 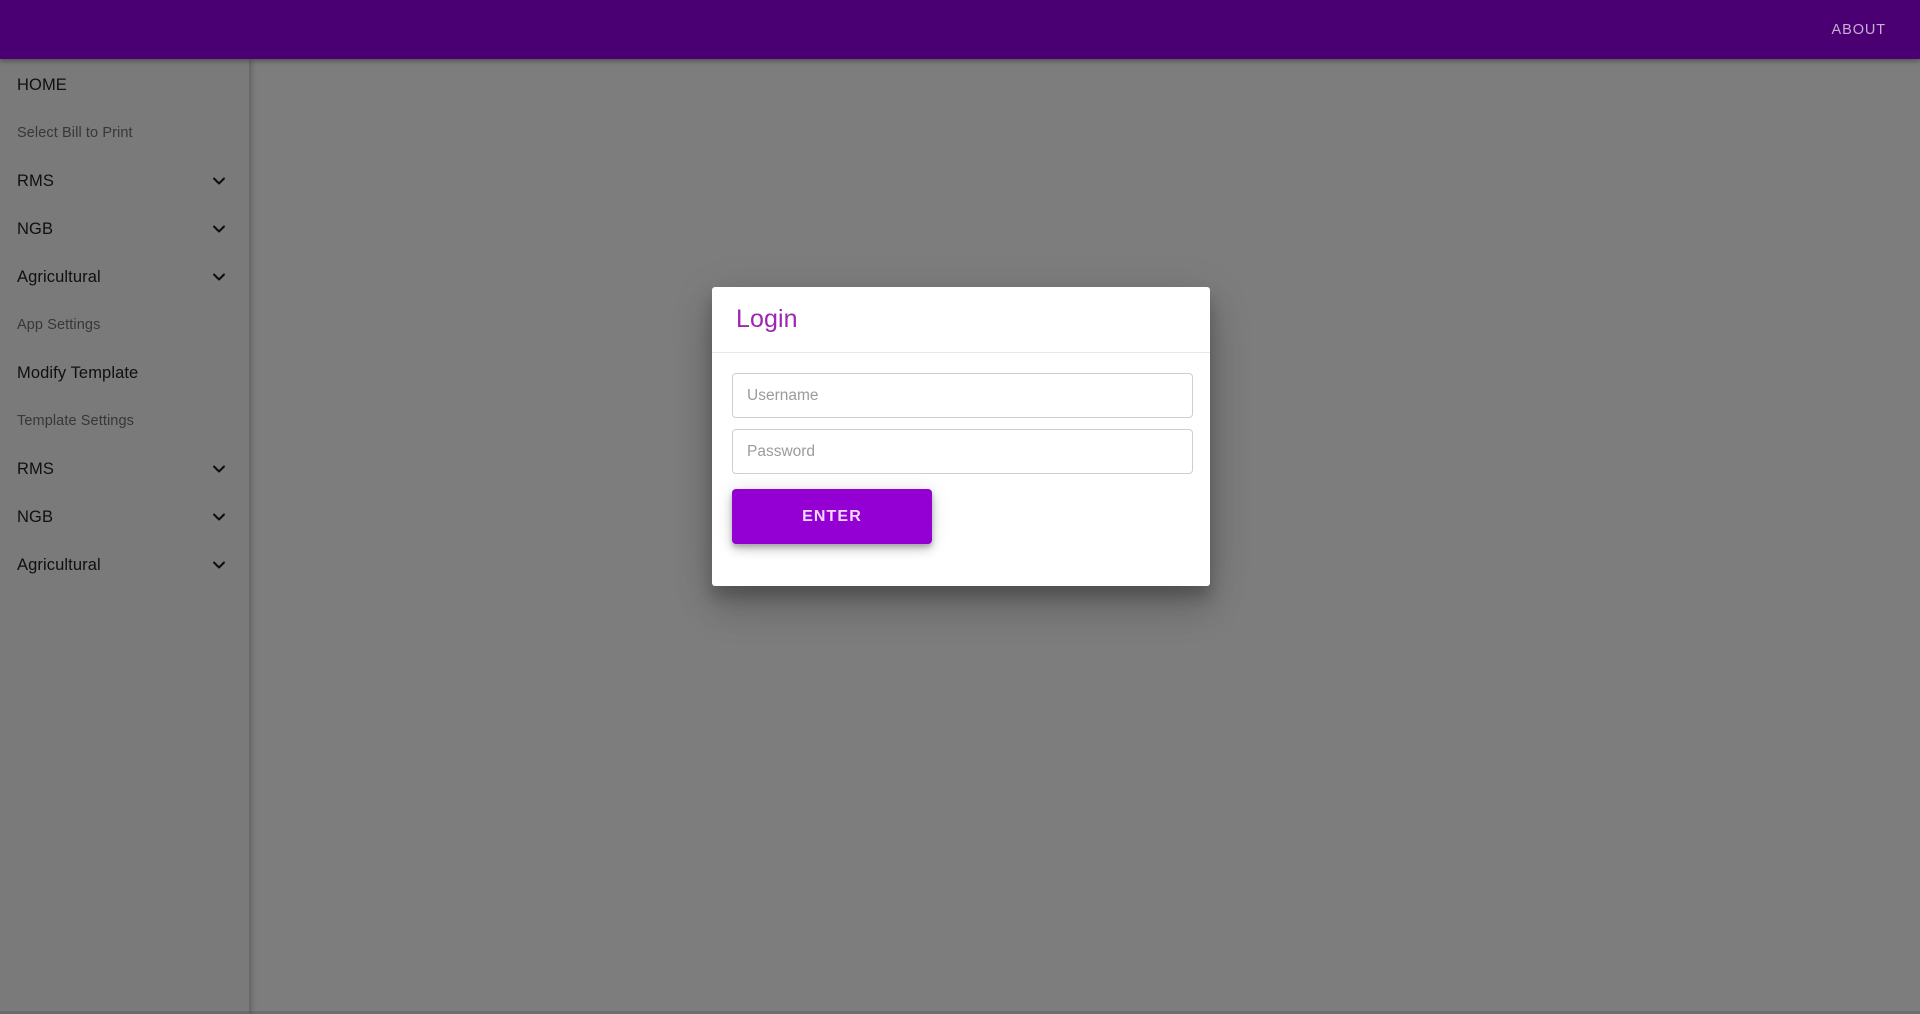 What do you see at coordinates (1863, 30) in the screenshot?
I see `about-link: ABOUT` at bounding box center [1863, 30].